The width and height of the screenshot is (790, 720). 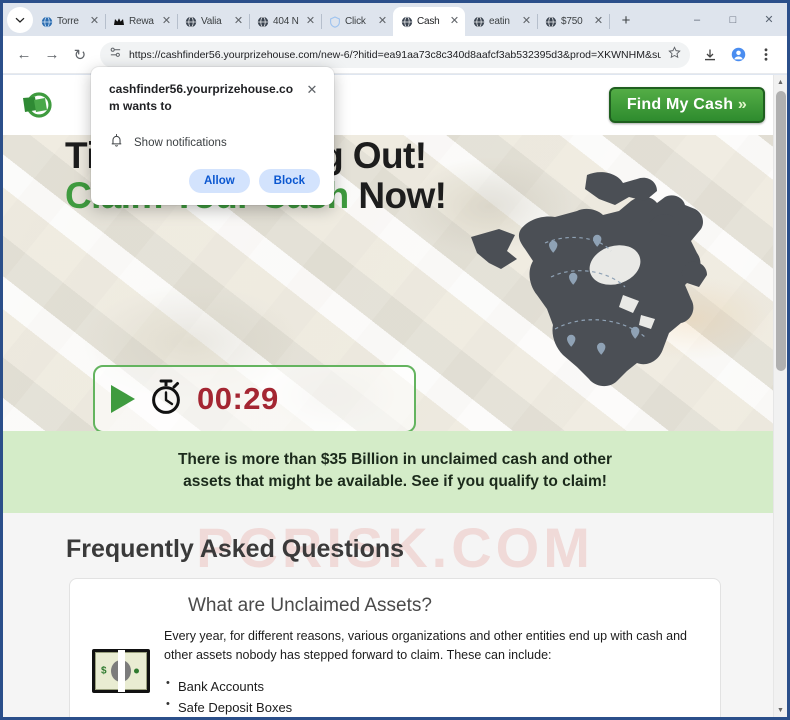 I want to click on find-my-cash-label: Find My Cash, so click(x=680, y=104).